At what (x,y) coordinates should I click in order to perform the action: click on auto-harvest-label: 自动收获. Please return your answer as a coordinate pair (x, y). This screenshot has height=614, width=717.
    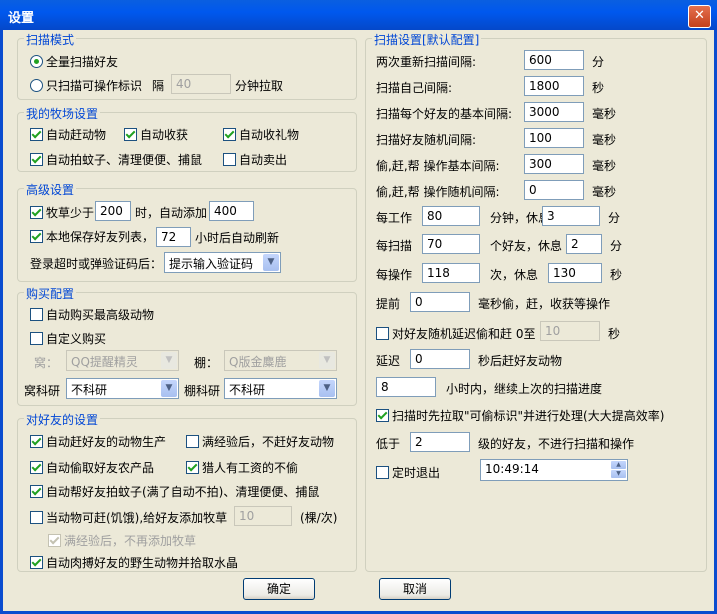
    Looking at the image, I should click on (164, 135).